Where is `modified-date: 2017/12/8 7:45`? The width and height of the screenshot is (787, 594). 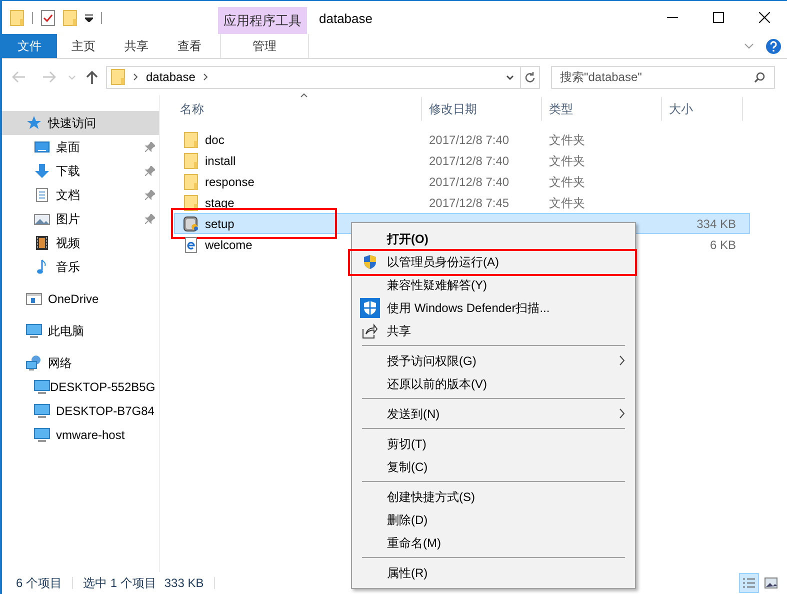
modified-date: 2017/12/8 7:45 is located at coordinates (469, 203).